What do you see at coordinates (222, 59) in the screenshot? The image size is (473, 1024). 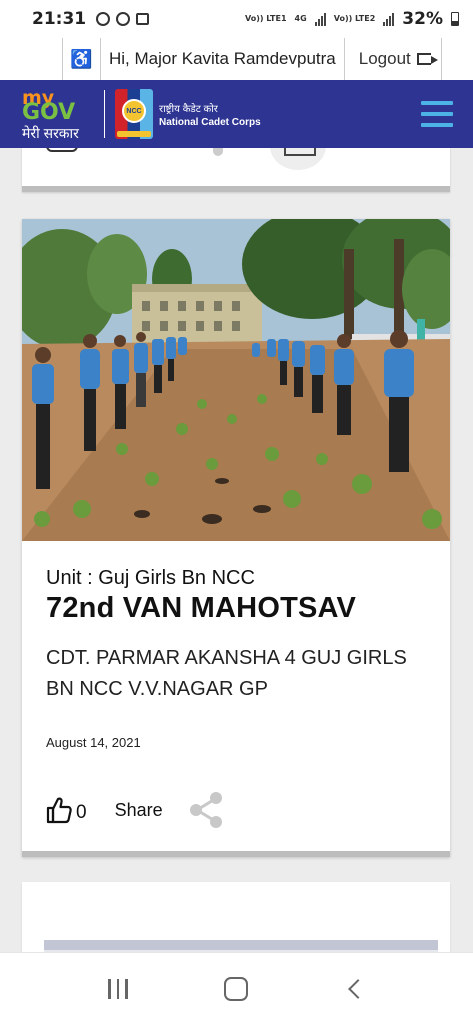 I see `user-greeting: Hi, Major Kavita Ramdevputra` at bounding box center [222, 59].